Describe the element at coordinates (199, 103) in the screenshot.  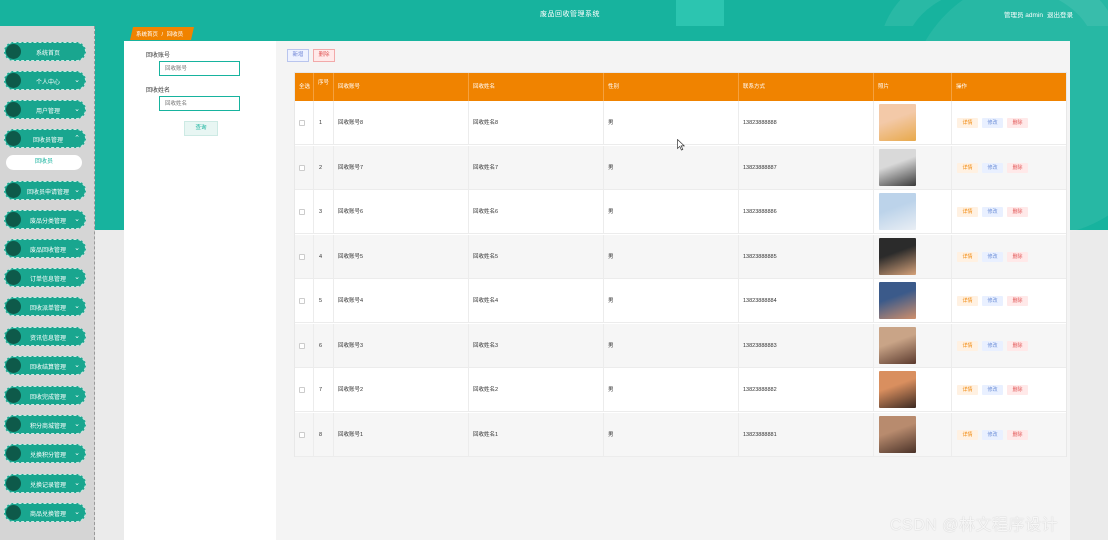
I see `name-input` at that location.